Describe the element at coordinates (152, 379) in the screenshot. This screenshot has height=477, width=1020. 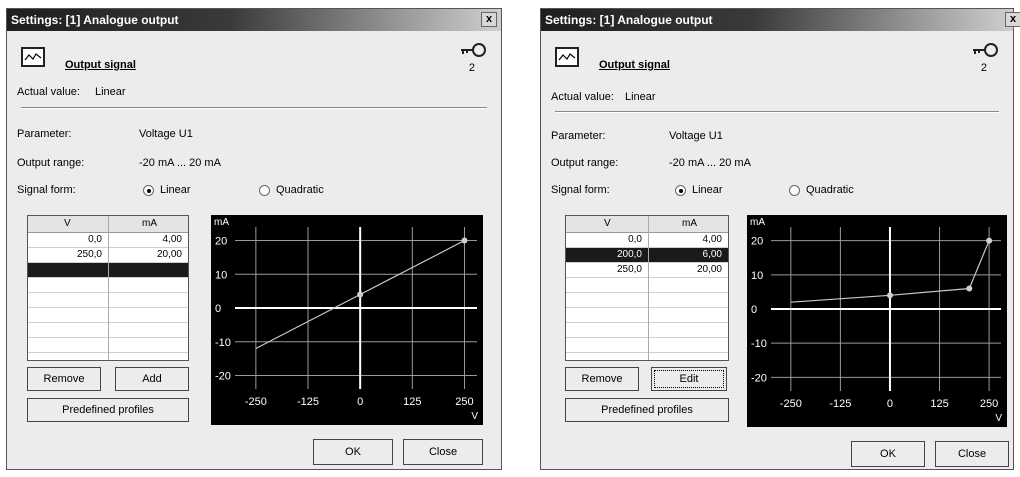
I see `add-button: Add` at that location.